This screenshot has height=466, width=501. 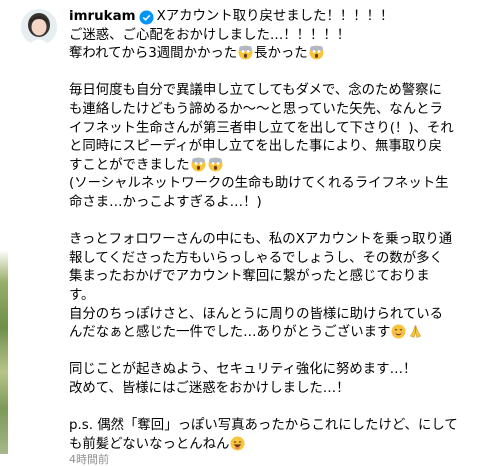 I want to click on caption-line: 毎日何度も自分で異議申し立てしてもダメで、念のため警察に, so click(x=255, y=91).